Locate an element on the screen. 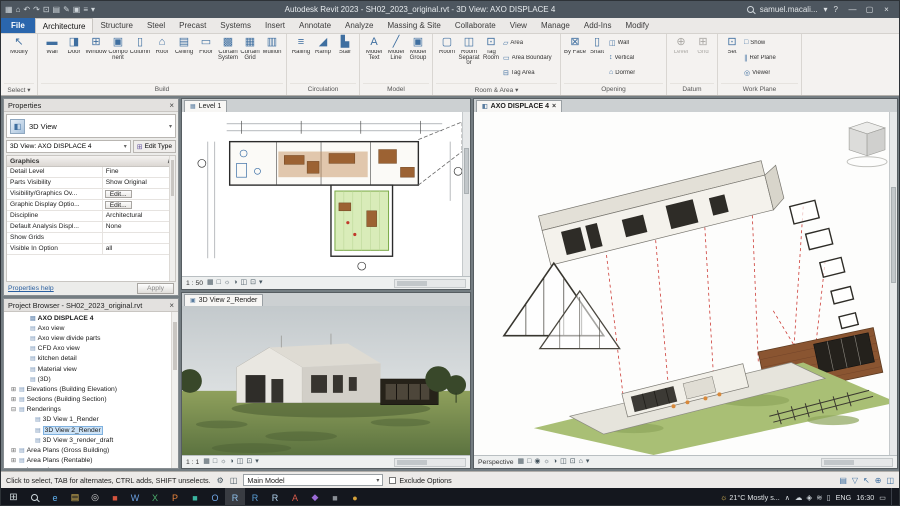 The image size is (900, 506). ribbon-tab: Annotate is located at coordinates (315, 25).